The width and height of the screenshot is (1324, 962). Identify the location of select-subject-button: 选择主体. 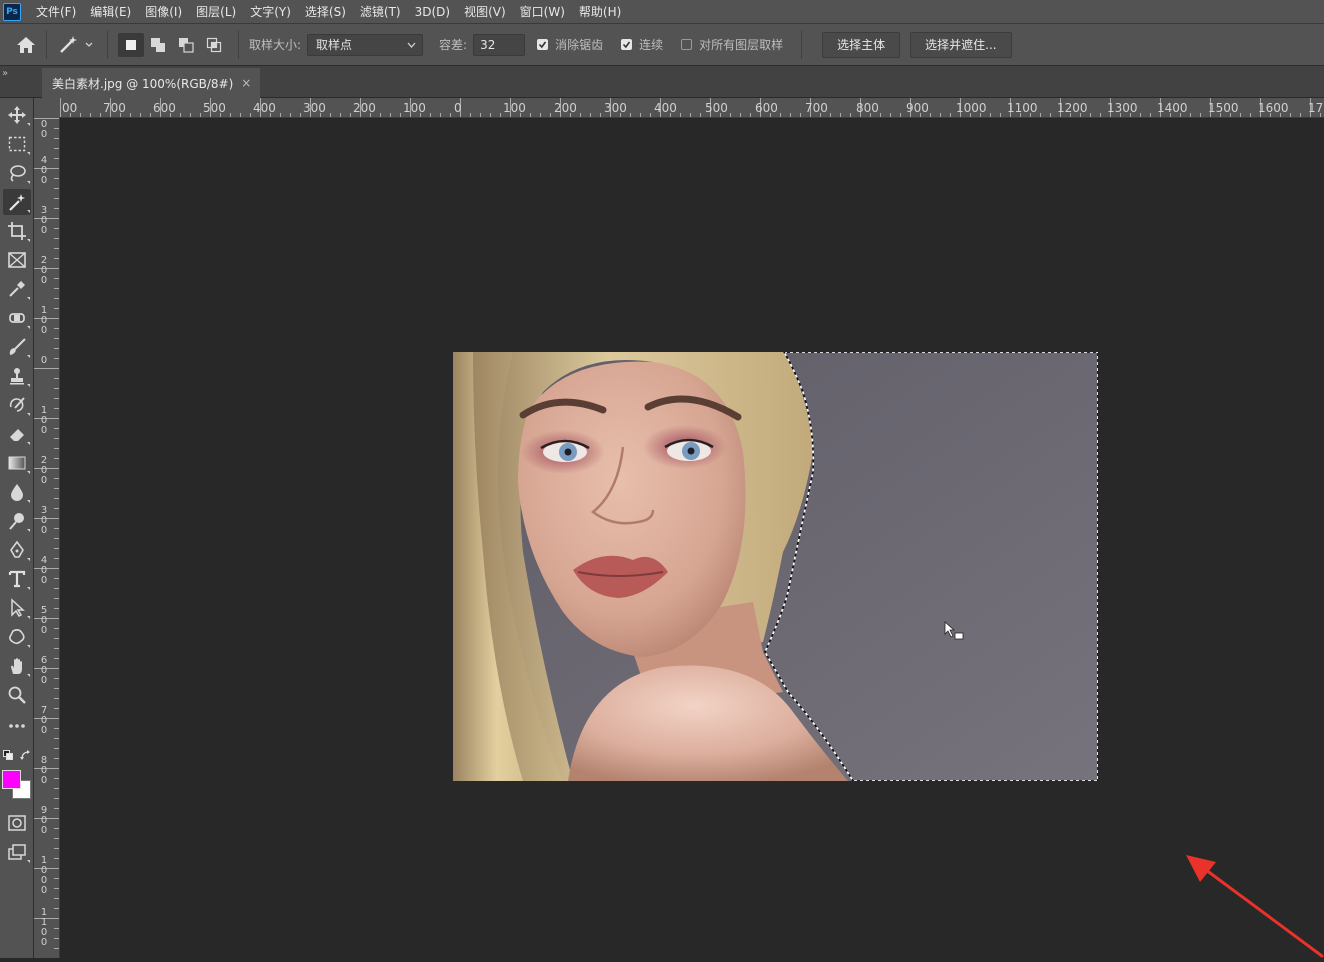
(861, 44).